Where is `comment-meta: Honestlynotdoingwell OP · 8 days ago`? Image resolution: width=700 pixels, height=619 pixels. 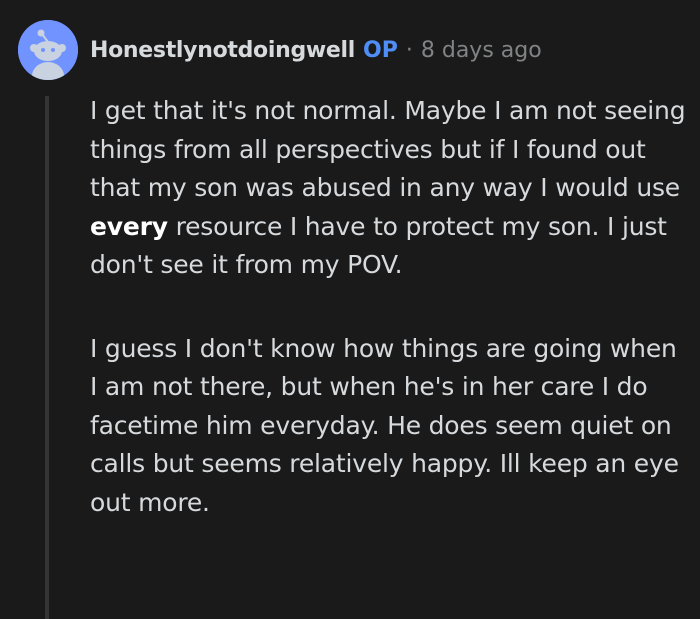
comment-meta: Honestlynotdoingwell OP · 8 days ago is located at coordinates (316, 50).